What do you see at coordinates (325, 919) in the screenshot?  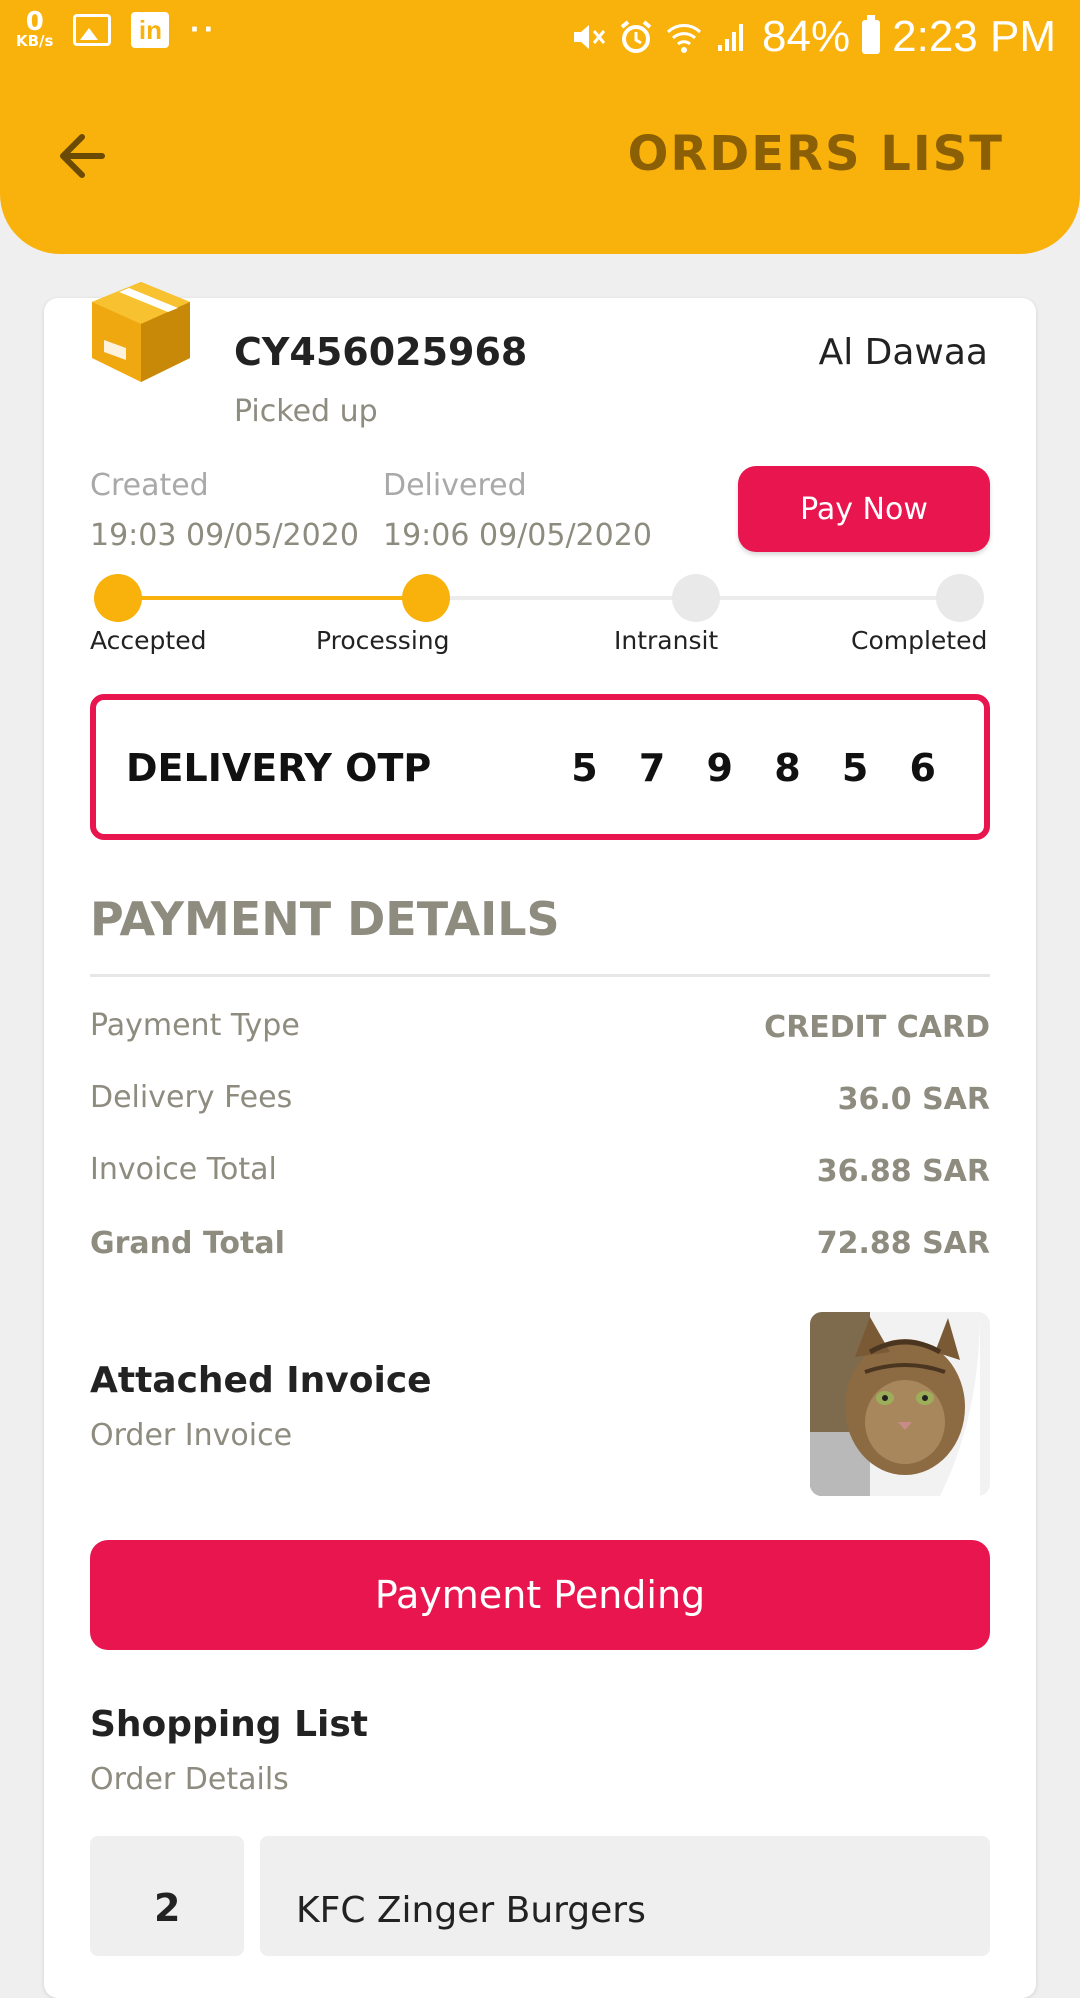 I see `payment-details-title: PAYMENT DETAILS` at bounding box center [325, 919].